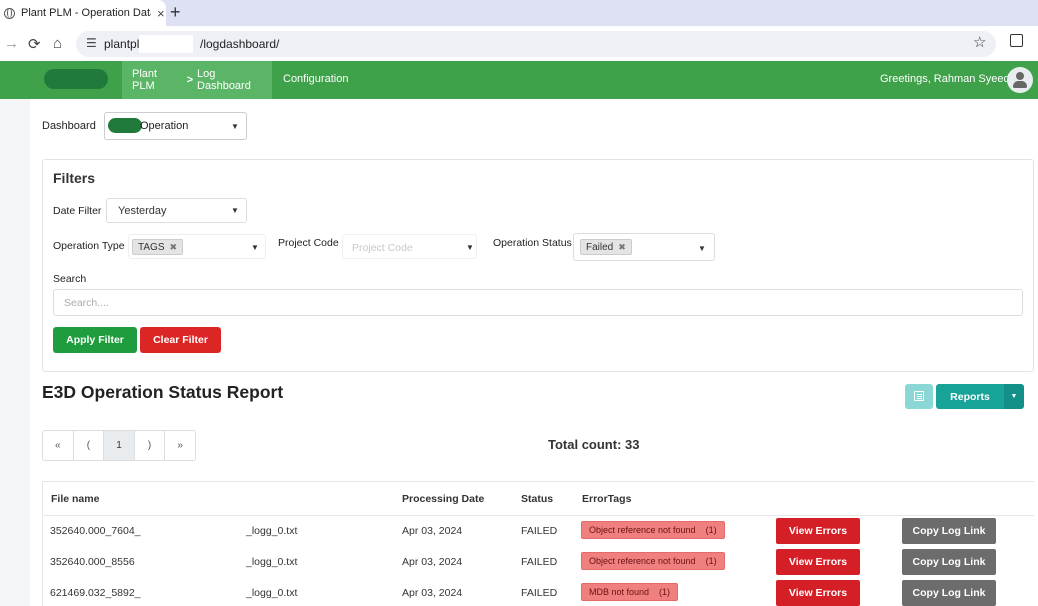  I want to click on project-code-select: Project Code ▼, so click(409, 246).